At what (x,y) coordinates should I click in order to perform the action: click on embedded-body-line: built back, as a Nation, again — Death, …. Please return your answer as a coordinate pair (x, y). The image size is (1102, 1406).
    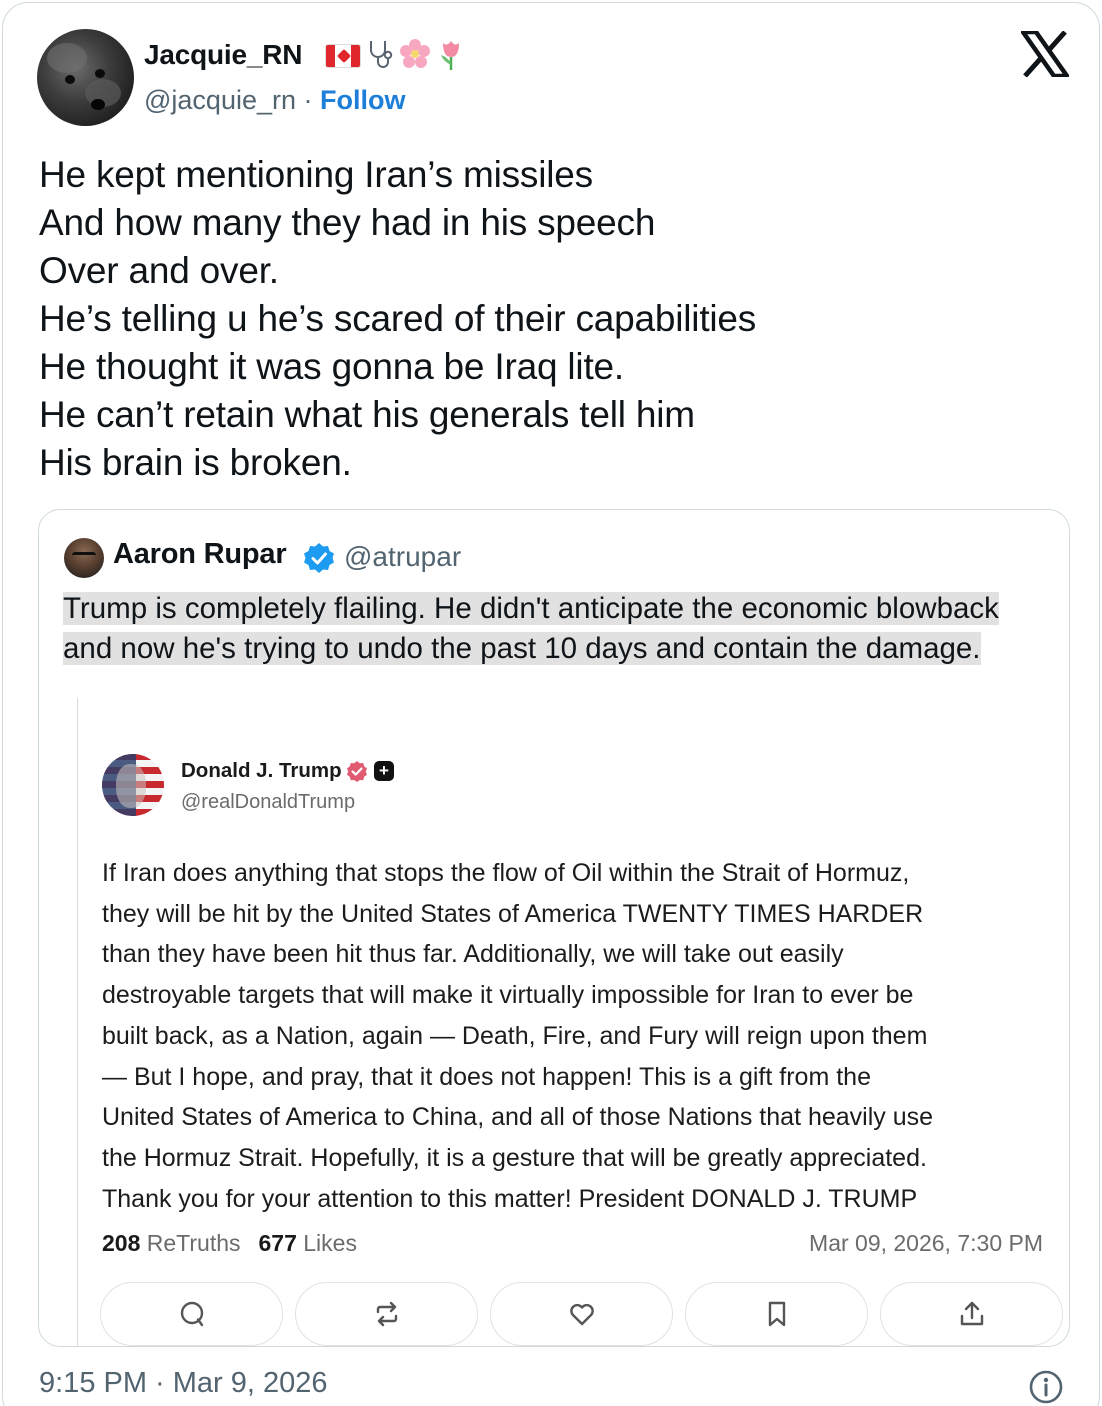
    Looking at the image, I should click on (515, 1035).